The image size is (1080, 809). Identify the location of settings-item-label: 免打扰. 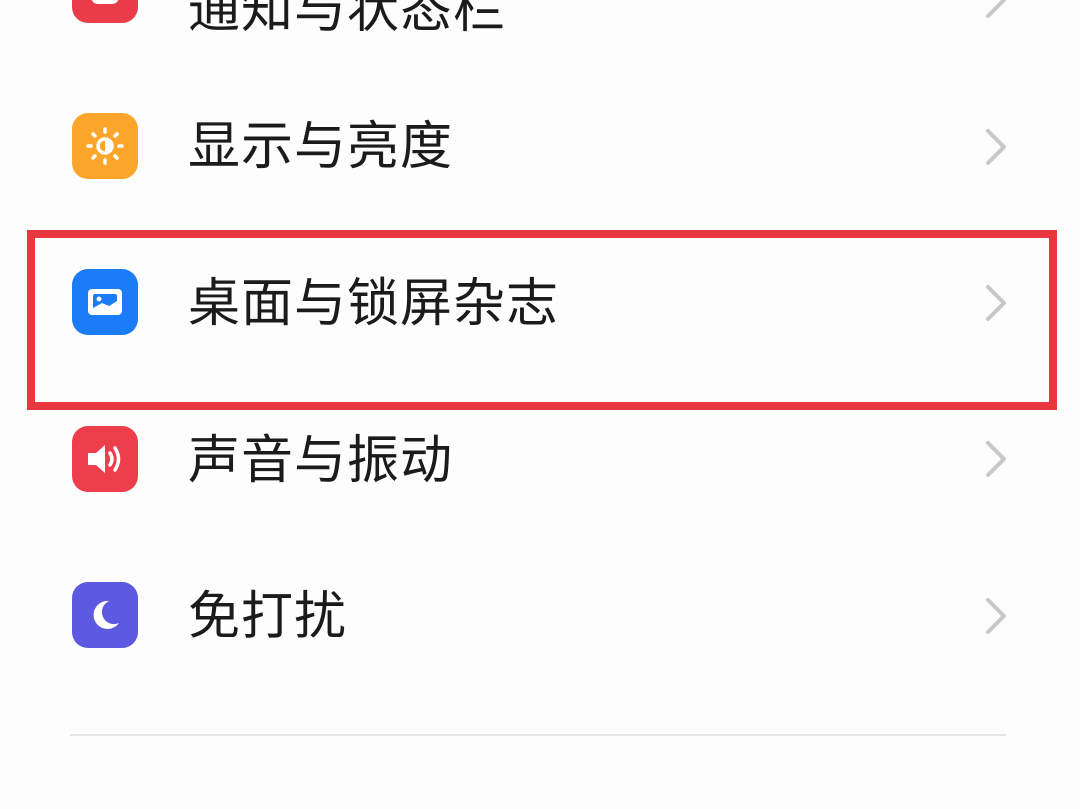
(268, 617).